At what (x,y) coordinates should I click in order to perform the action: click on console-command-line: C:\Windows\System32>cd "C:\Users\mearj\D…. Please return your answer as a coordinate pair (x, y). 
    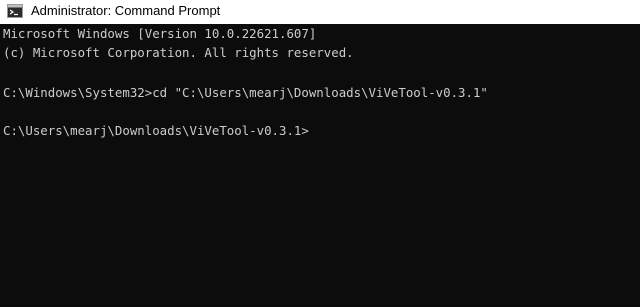
    Looking at the image, I should click on (245, 92).